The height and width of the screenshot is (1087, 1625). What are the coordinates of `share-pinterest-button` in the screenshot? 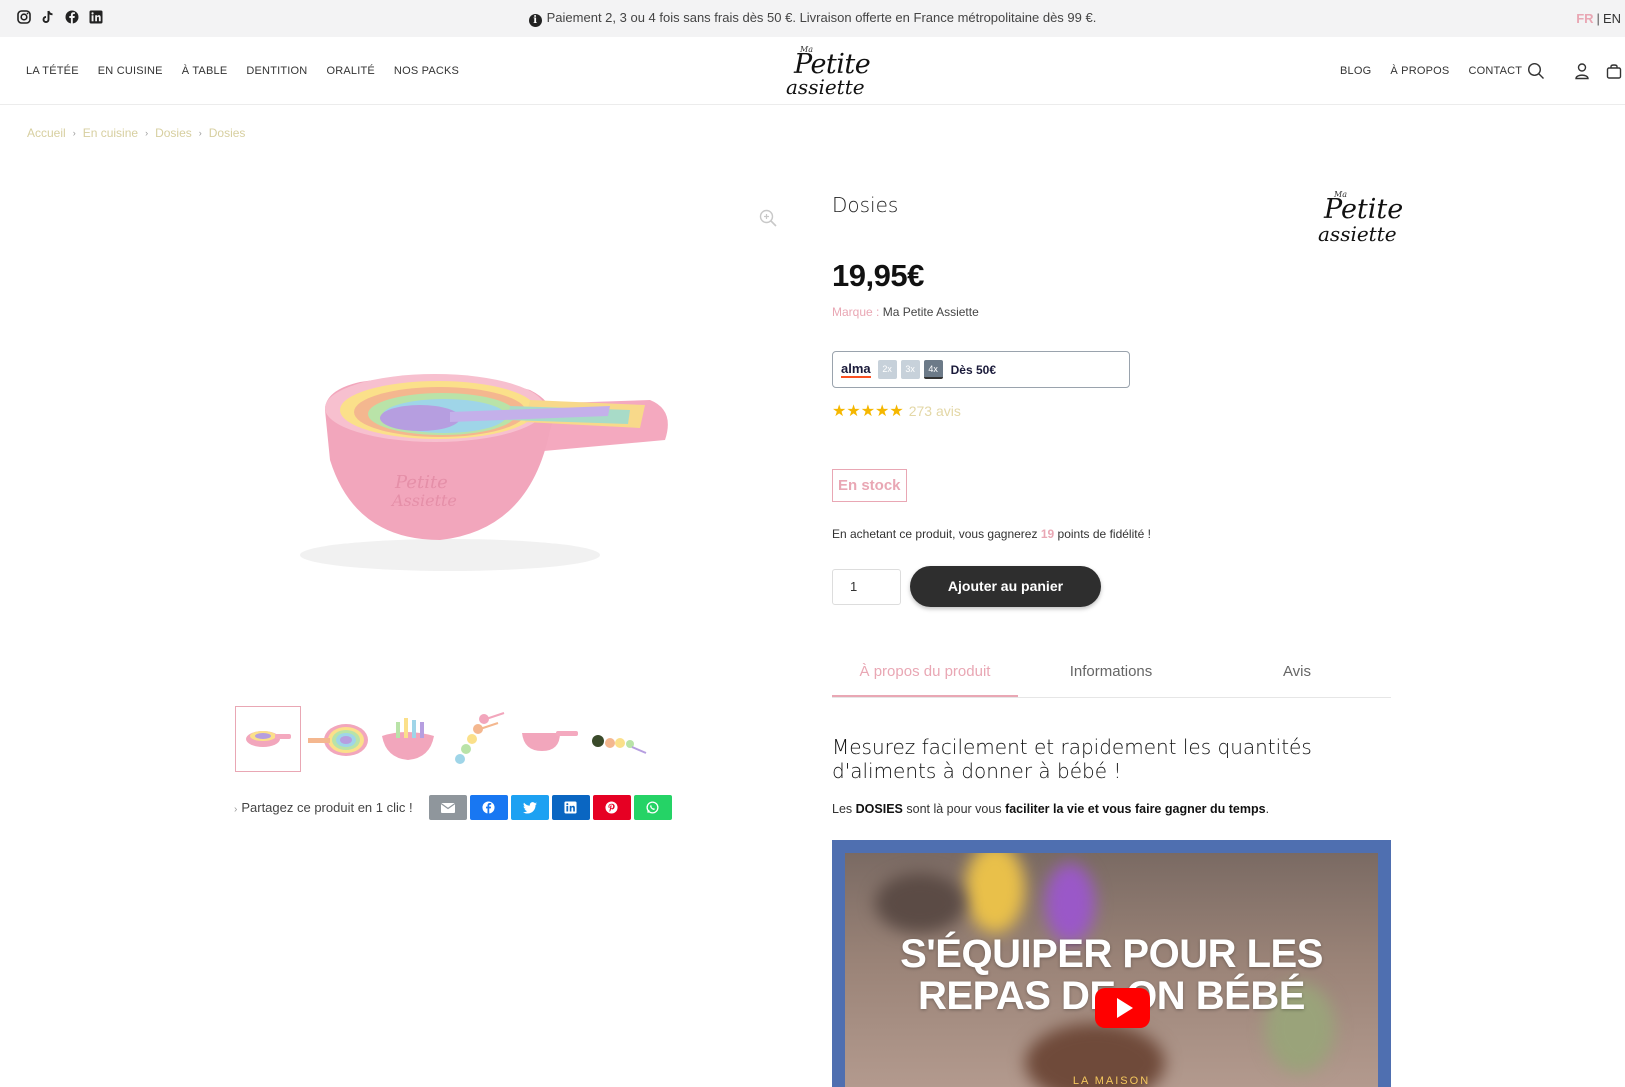 It's located at (611, 807).